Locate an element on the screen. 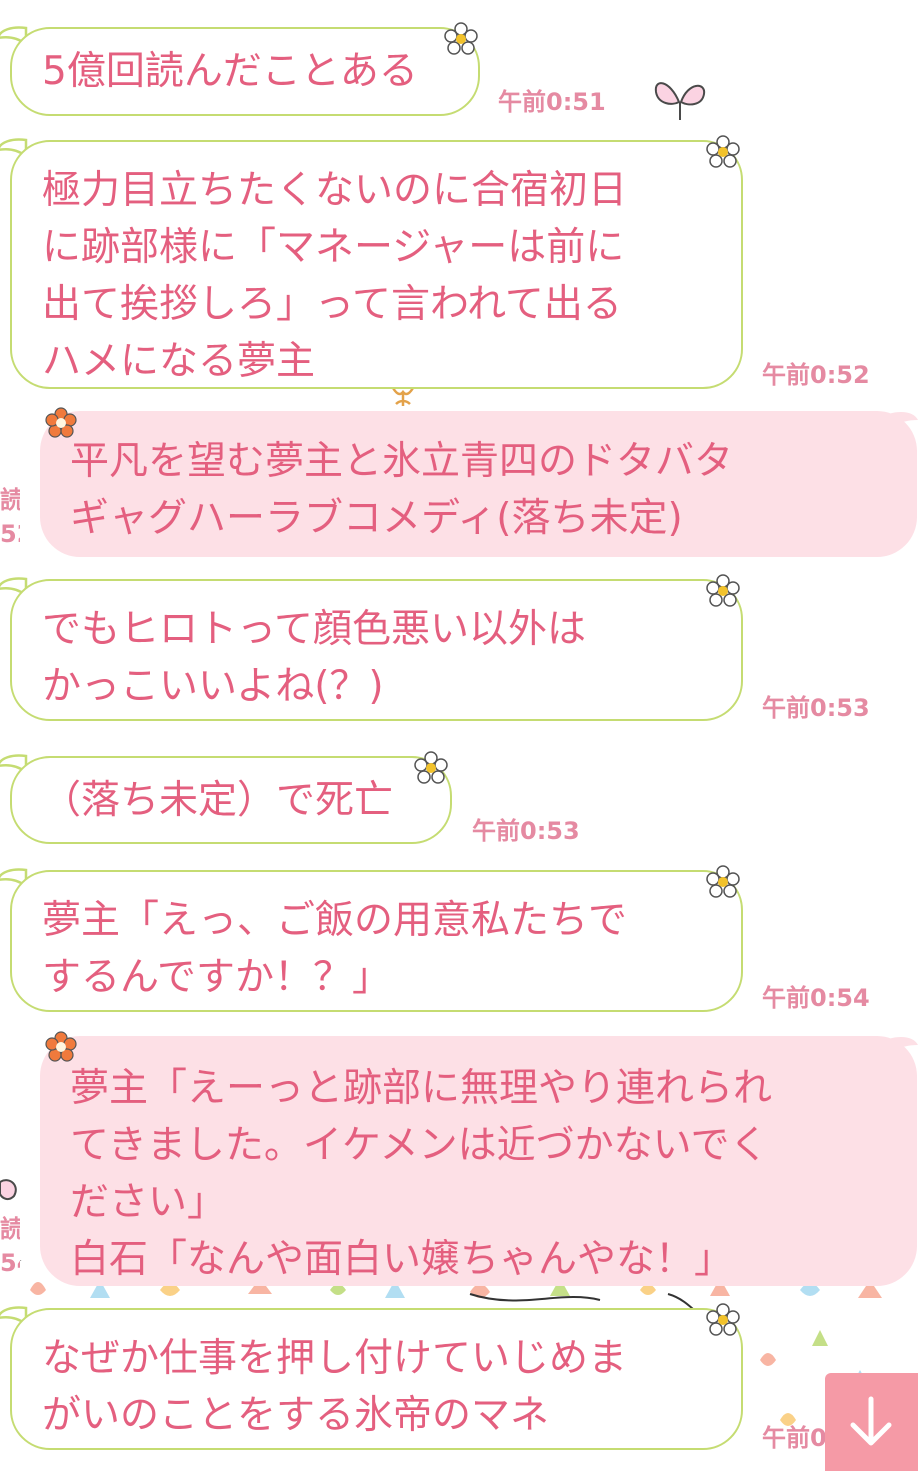 The width and height of the screenshot is (918, 1475). scroll-down-button is located at coordinates (871, 1422).